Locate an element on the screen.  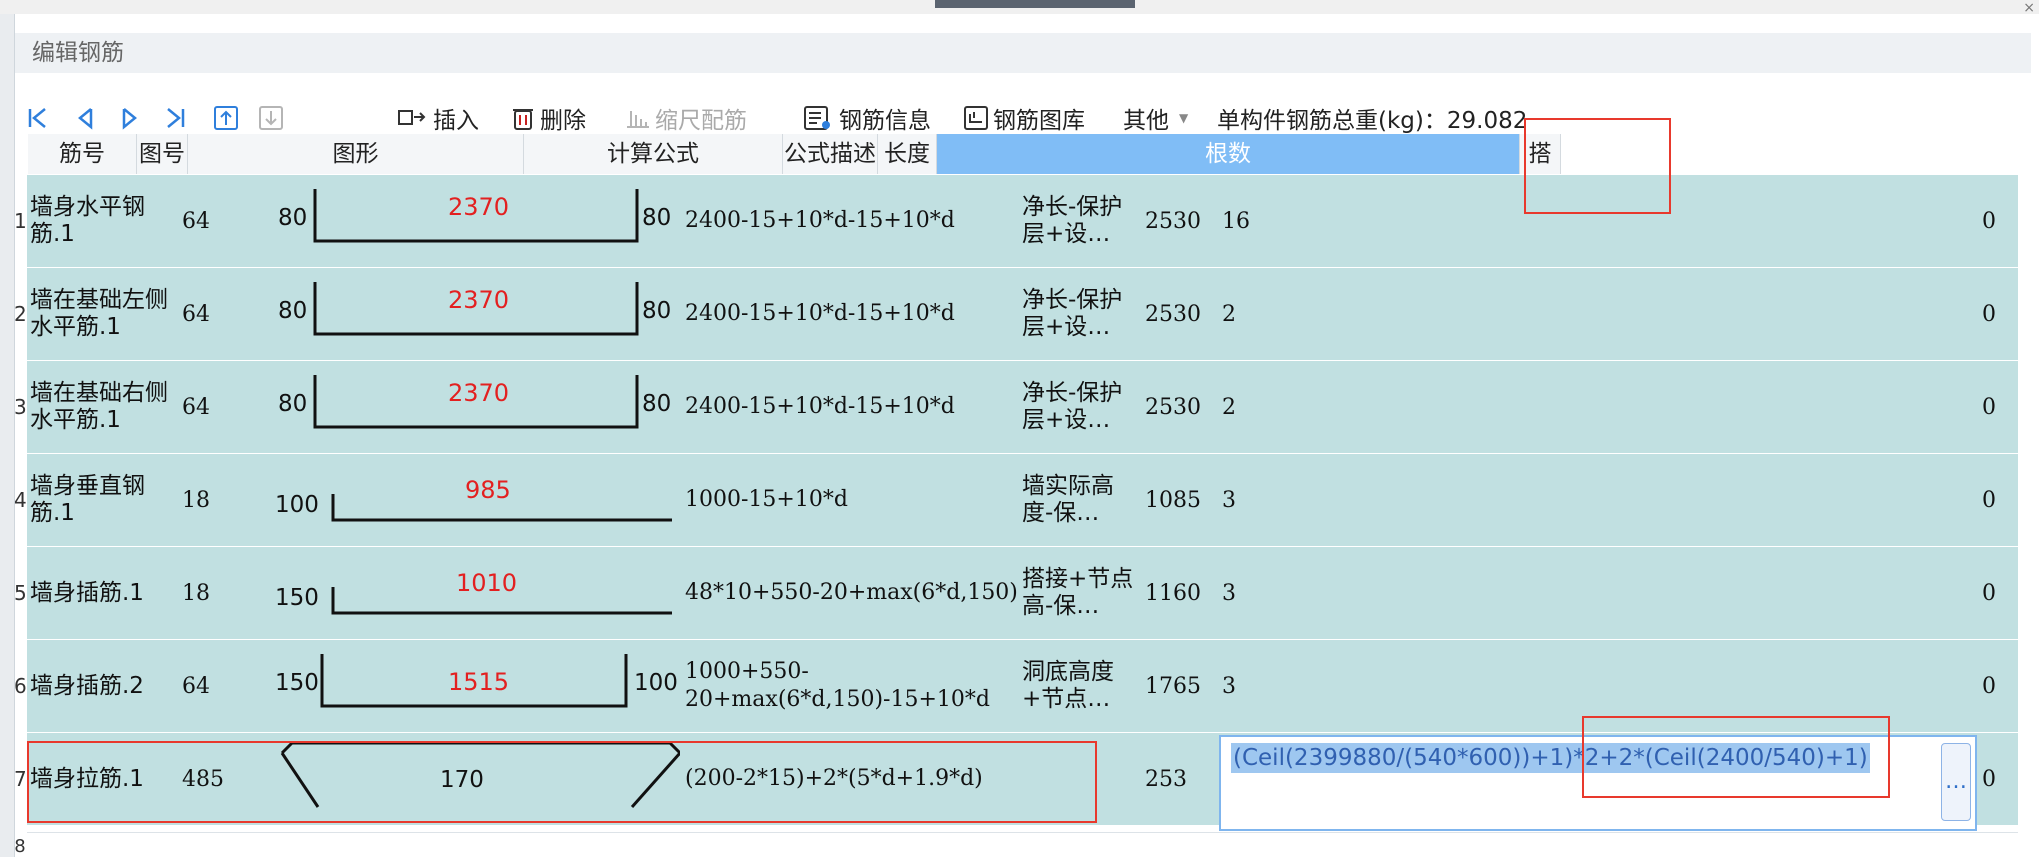
col-header-fig: 图号 is located at coordinates (162, 154).